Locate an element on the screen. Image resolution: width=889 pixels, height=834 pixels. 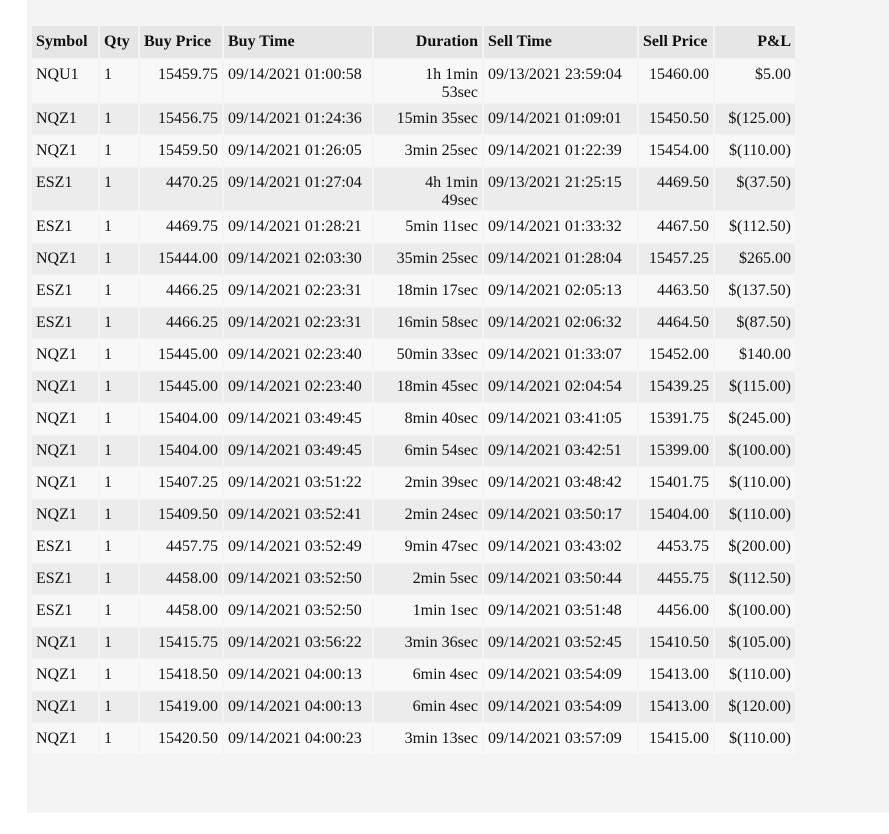
header-qty: Qty is located at coordinates (117, 41).